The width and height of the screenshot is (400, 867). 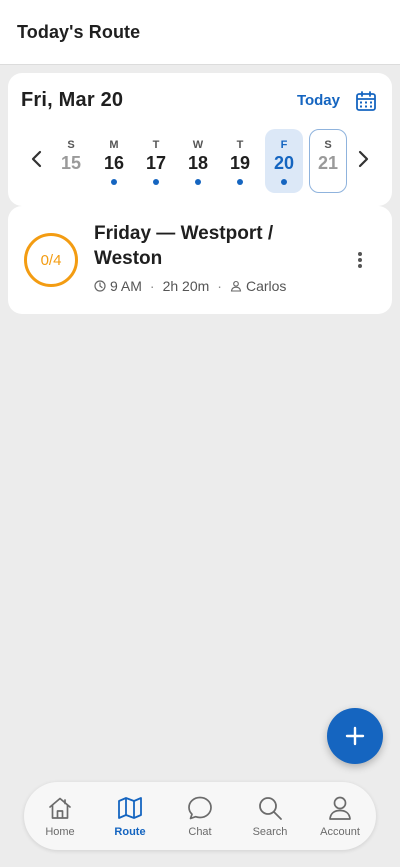 I want to click on nav-item-search: Search, so click(x=270, y=816).